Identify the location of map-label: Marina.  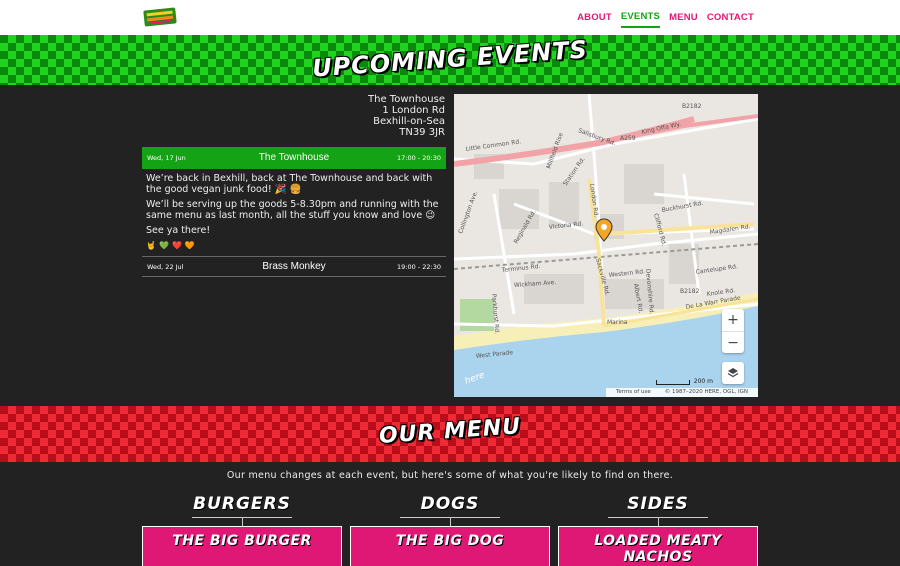
(617, 322).